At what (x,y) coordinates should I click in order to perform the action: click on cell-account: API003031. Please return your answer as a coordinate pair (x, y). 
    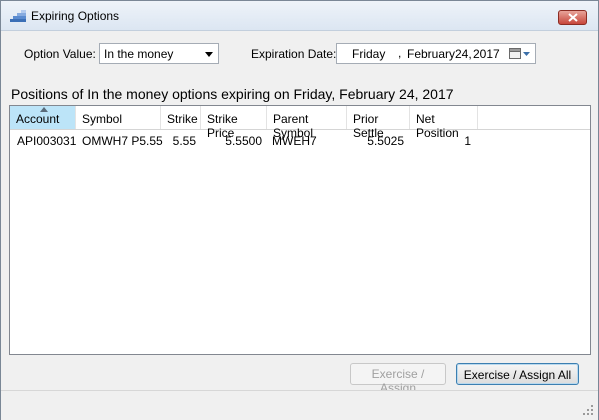
    Looking at the image, I should click on (47, 141).